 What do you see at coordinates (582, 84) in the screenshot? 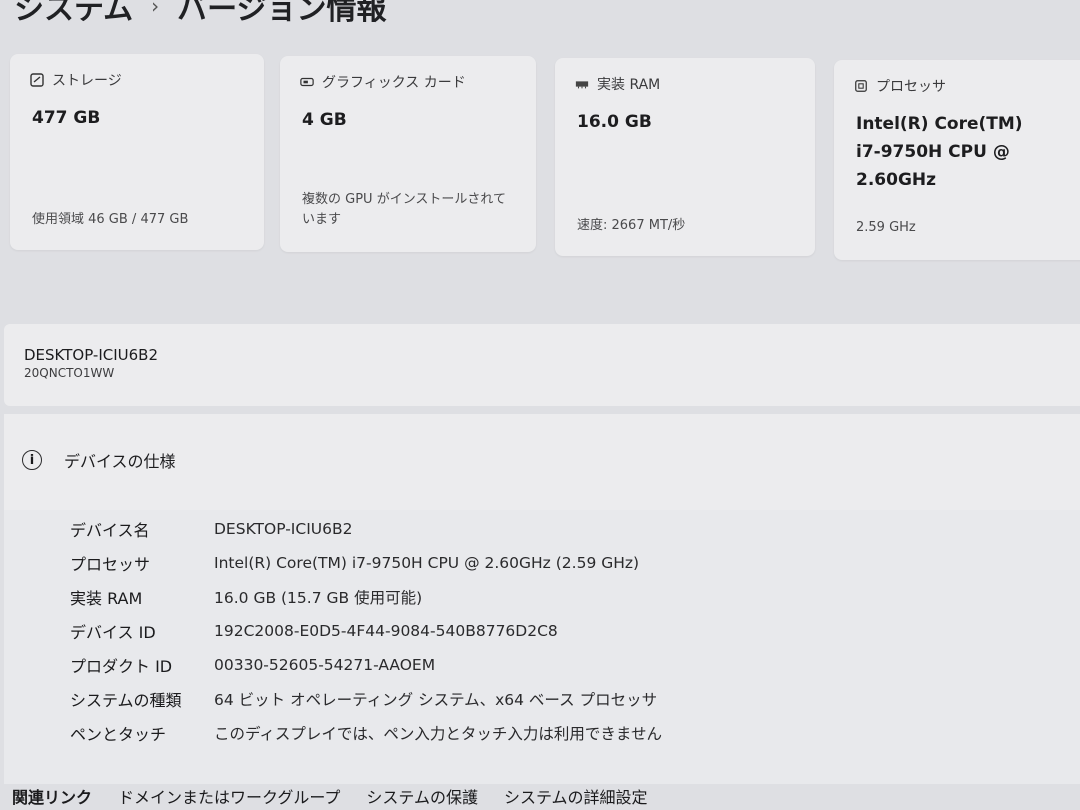
I see `memory-icon` at bounding box center [582, 84].